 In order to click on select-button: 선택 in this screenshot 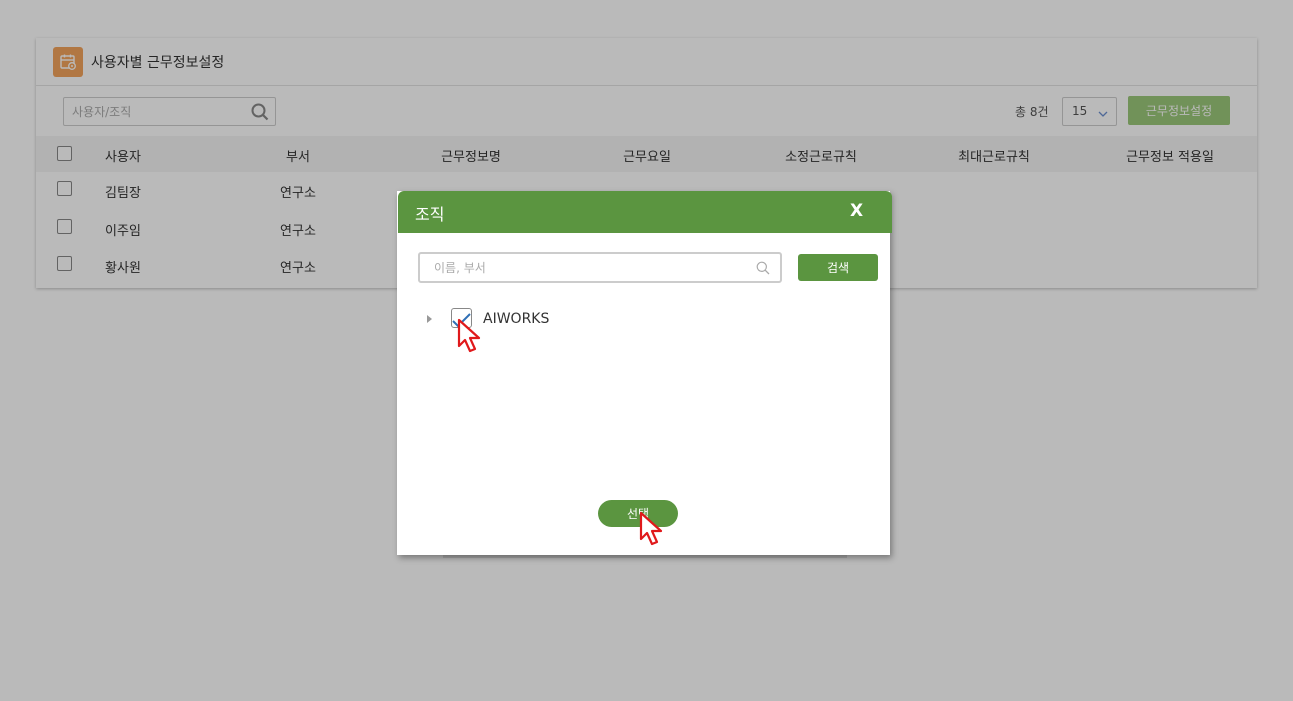, I will do `click(638, 513)`.